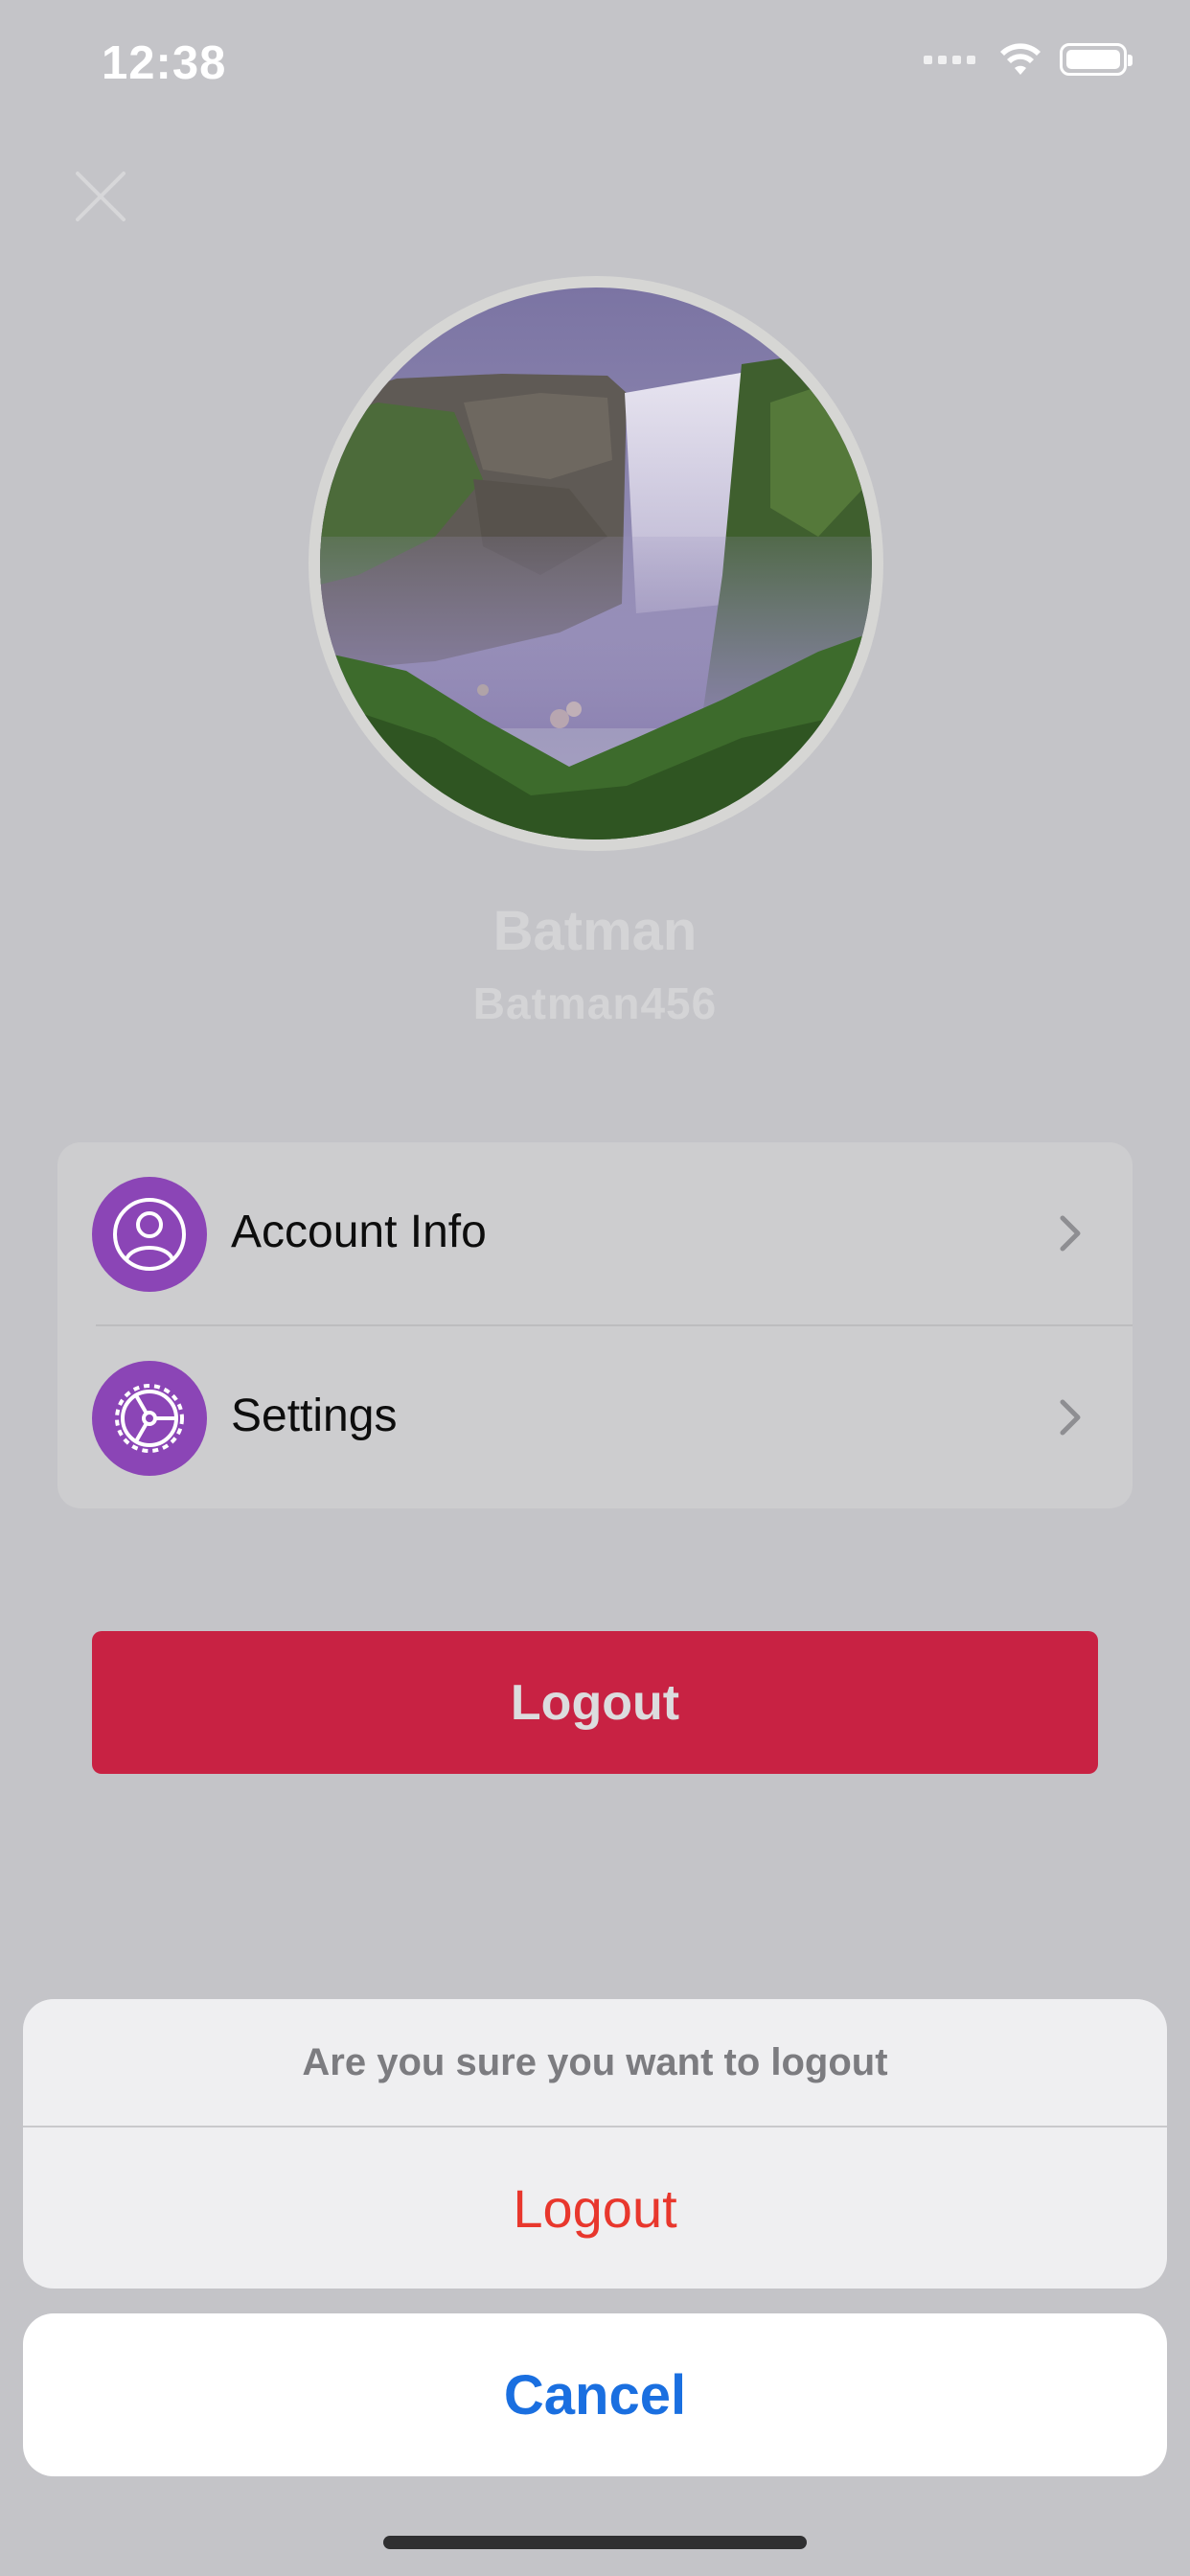 Image resolution: width=1190 pixels, height=2576 pixels. I want to click on close-button, so click(101, 196).